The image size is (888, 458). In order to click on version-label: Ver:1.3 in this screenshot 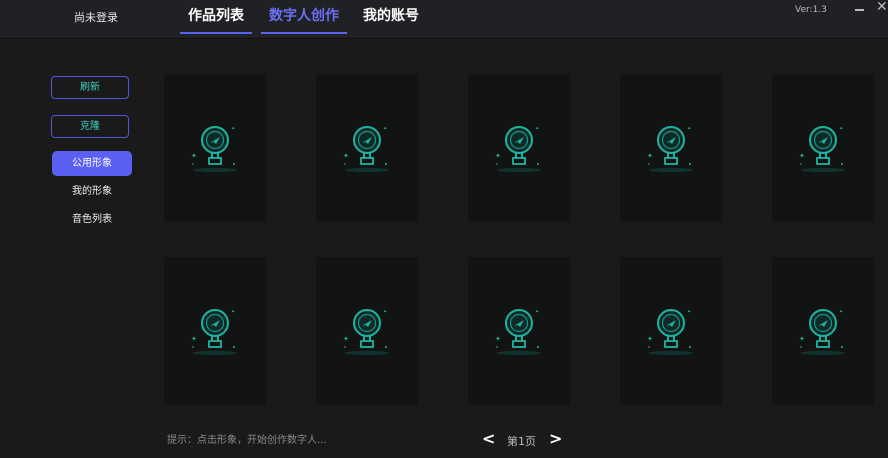, I will do `click(811, 10)`.